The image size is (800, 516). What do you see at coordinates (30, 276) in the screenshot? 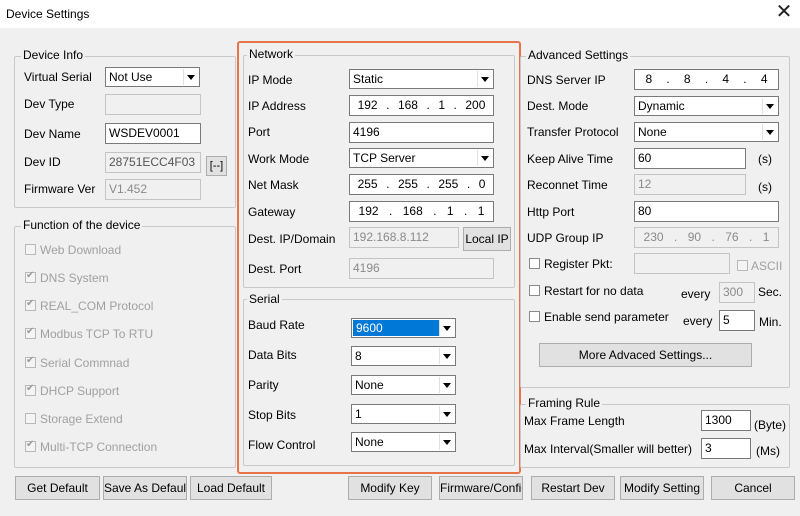
I see `dns-system-checkbox` at bounding box center [30, 276].